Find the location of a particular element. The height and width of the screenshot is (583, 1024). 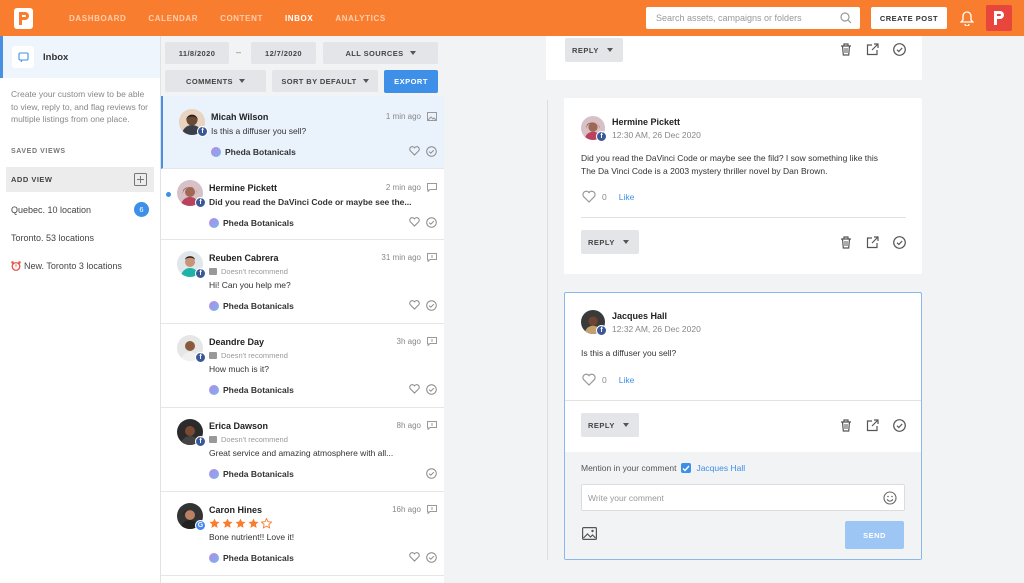

app-logo-icon is located at coordinates (23, 18).